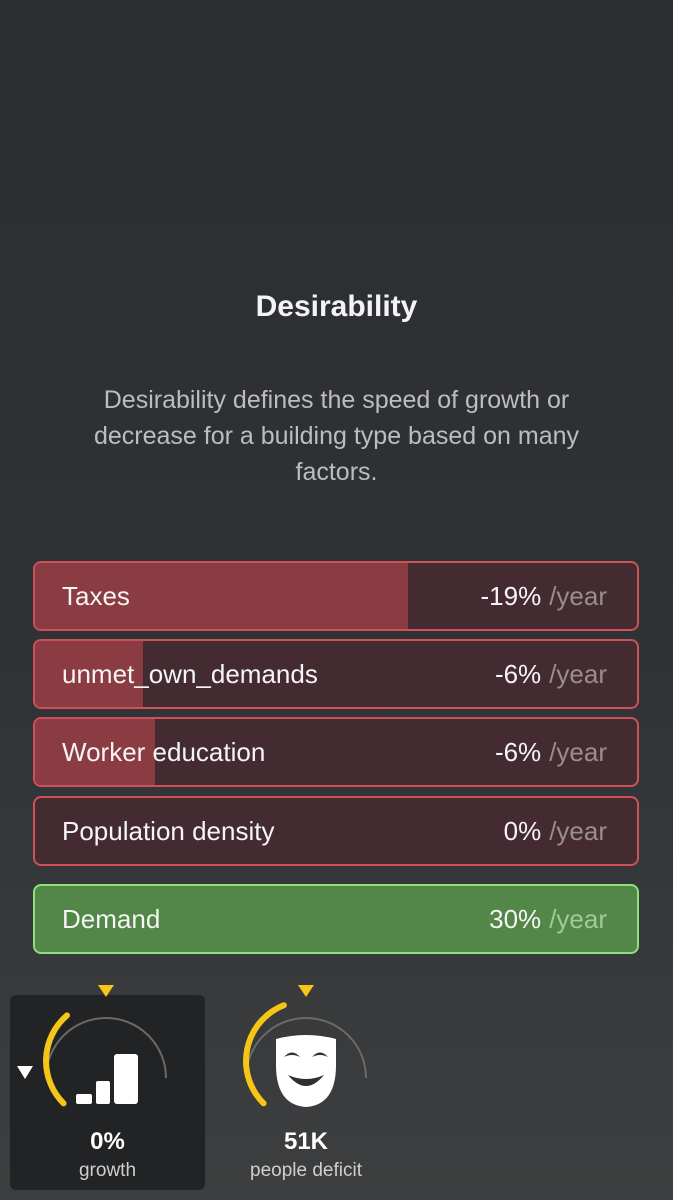 Image resolution: width=673 pixels, height=1200 pixels. I want to click on factor-name: Taxes, so click(96, 596).